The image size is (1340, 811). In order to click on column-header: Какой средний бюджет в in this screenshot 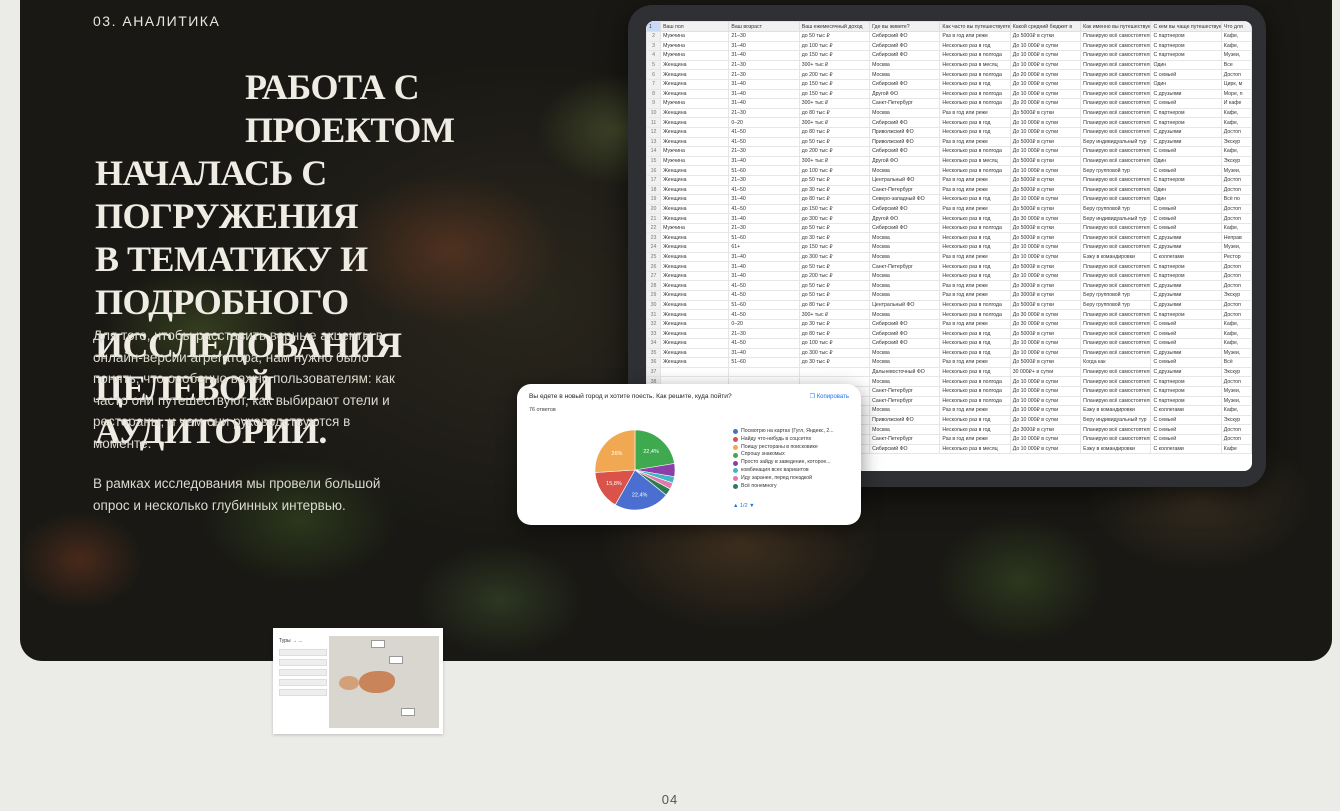, I will do `click(1045, 26)`.